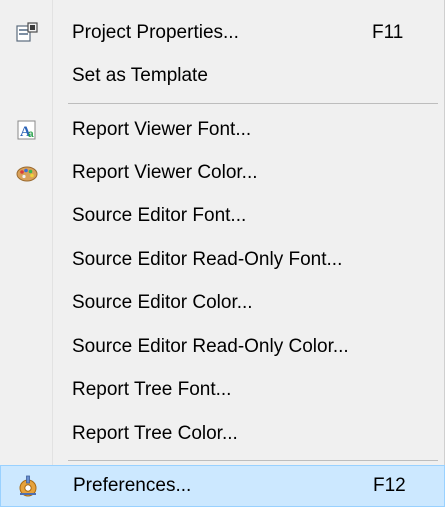  What do you see at coordinates (27, 130) in the screenshot?
I see `font-icon: A a` at bounding box center [27, 130].